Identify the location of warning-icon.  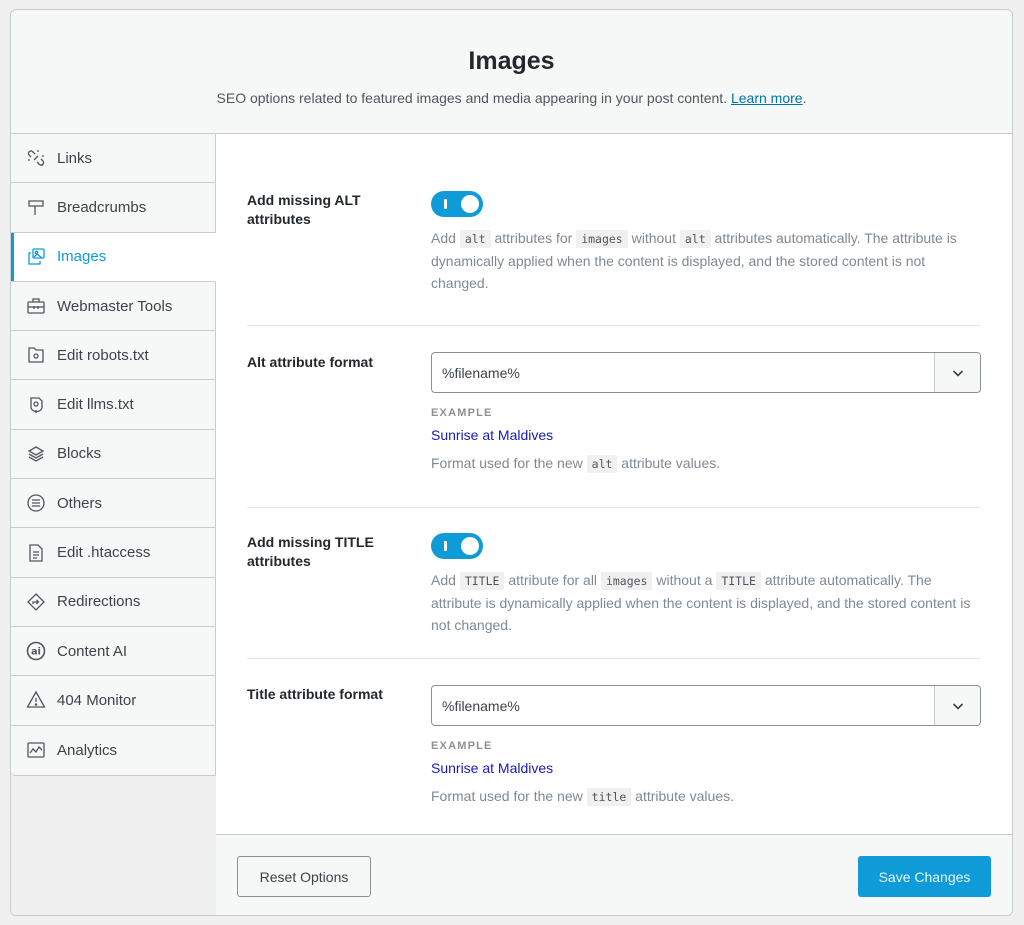
(36, 700).